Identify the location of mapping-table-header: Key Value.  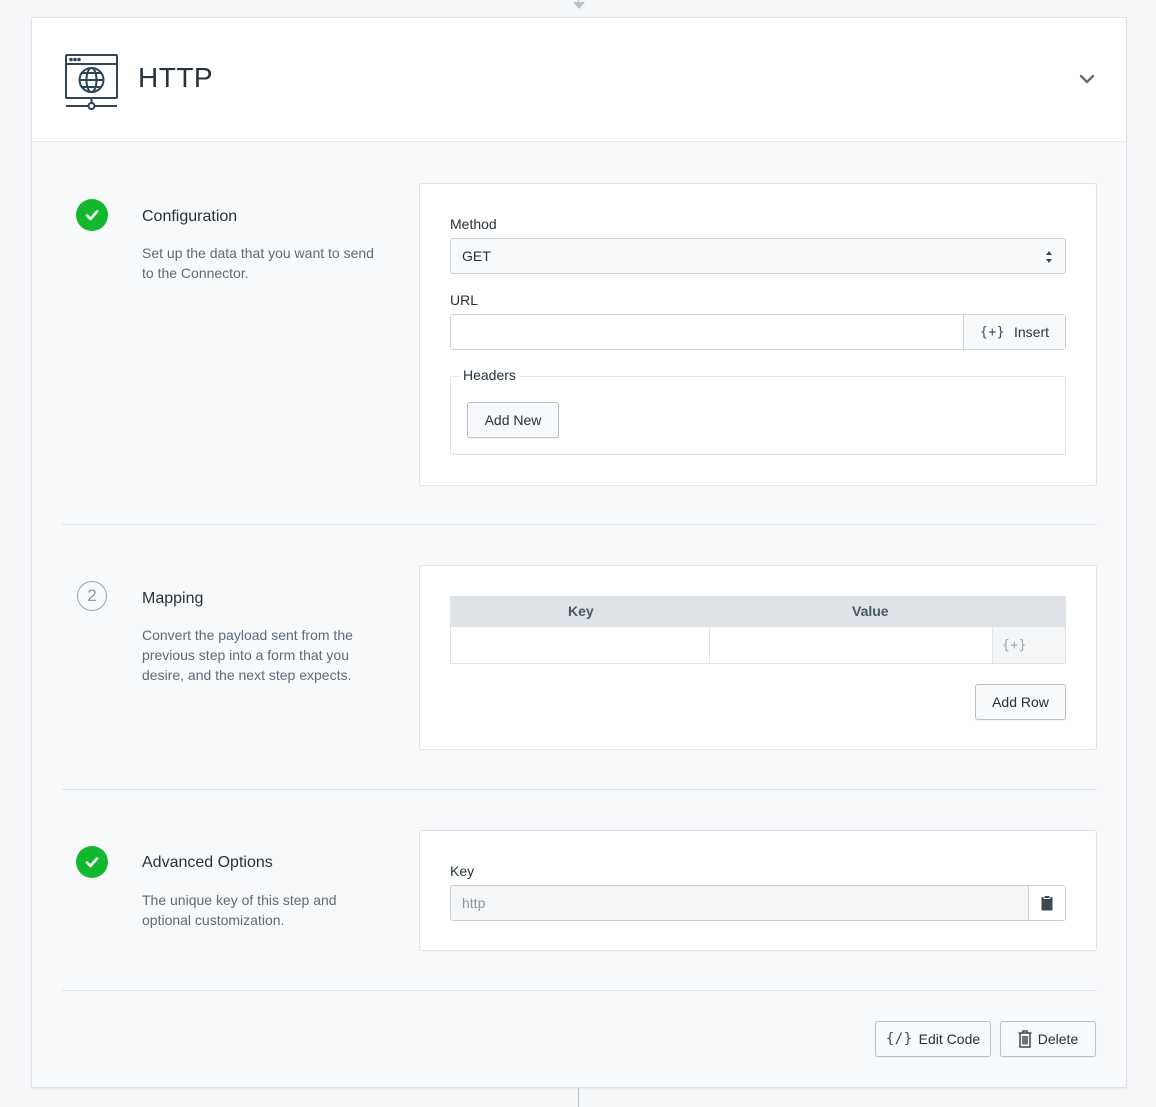
(758, 612).